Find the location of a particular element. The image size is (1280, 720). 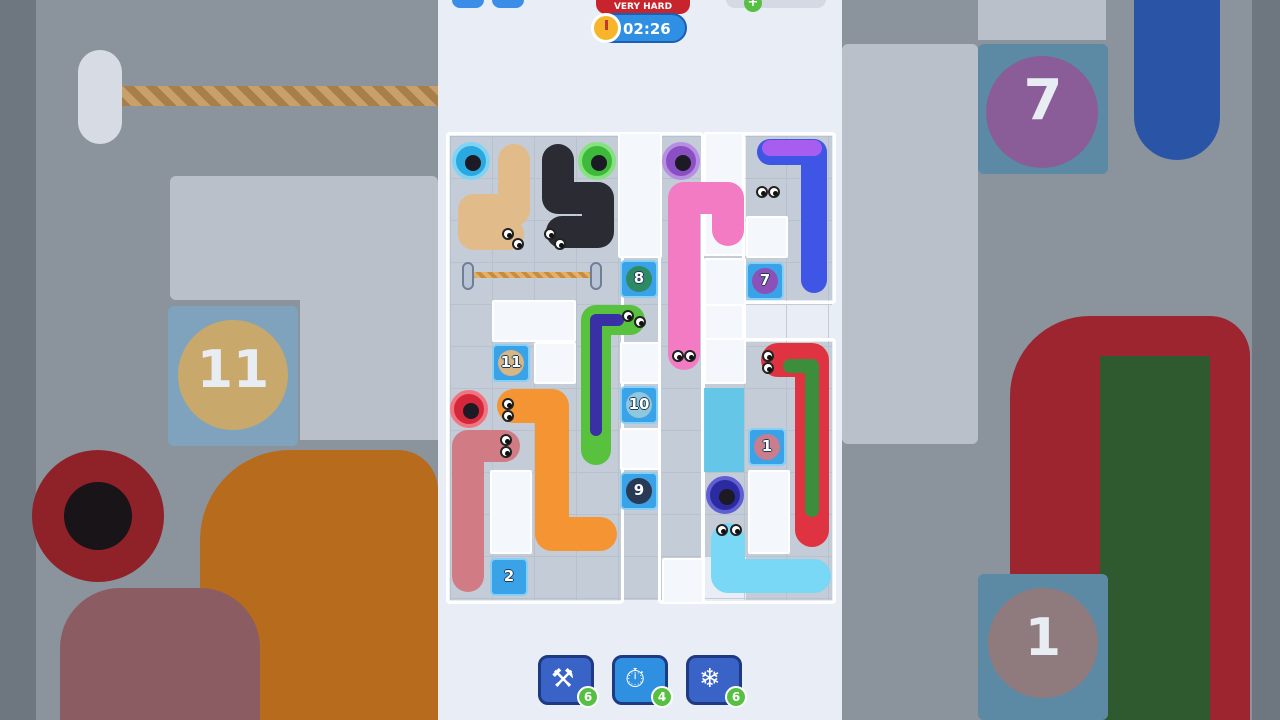

number-tile: 11 is located at coordinates (511, 363).